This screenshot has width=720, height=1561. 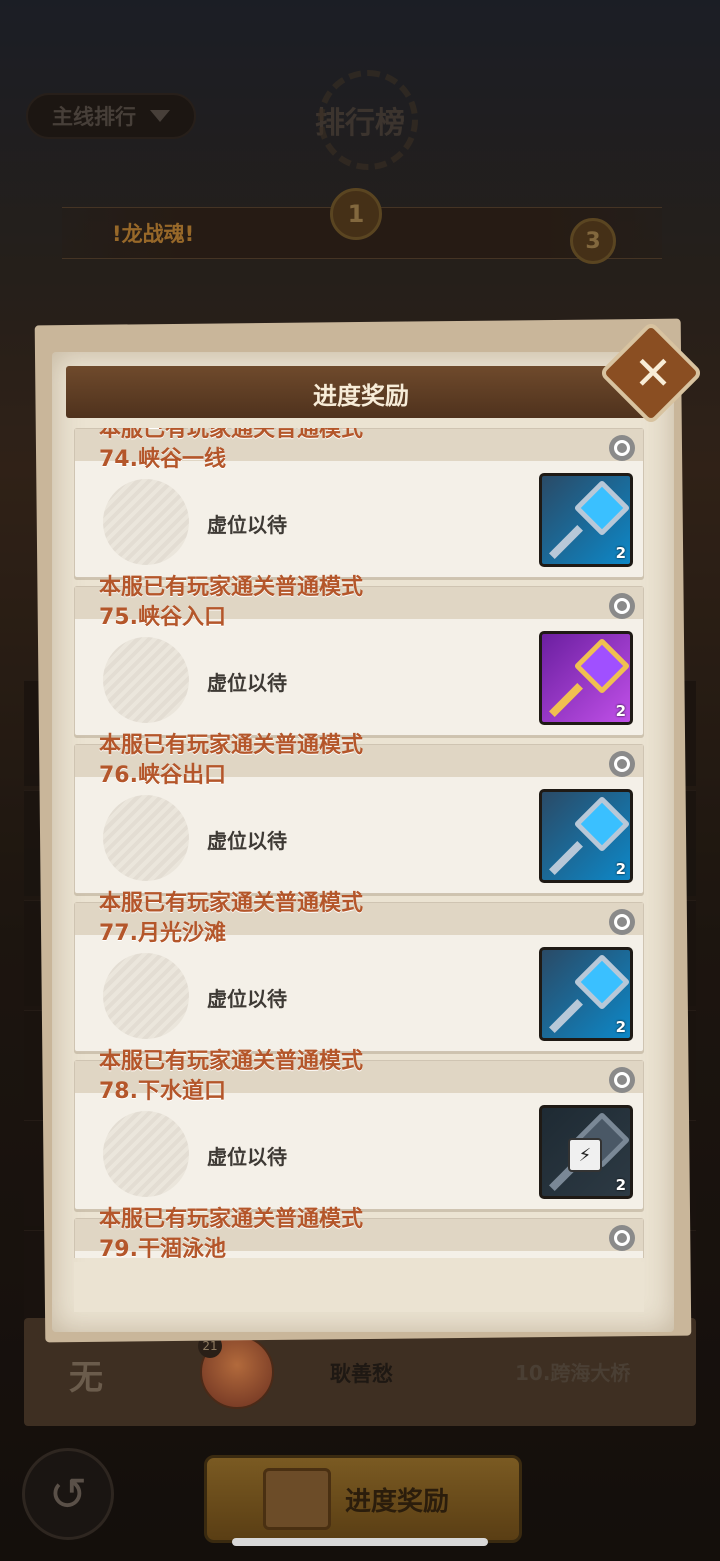 What do you see at coordinates (162, 617) in the screenshot?
I see `card-stage: 75.峡谷入口` at bounding box center [162, 617].